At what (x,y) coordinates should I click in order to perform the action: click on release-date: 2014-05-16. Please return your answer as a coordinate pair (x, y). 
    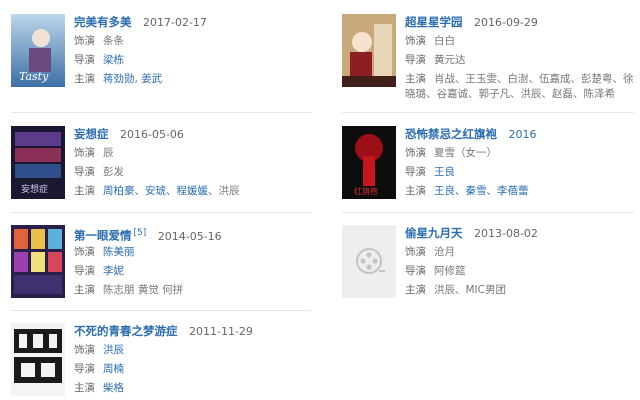
    Looking at the image, I should click on (189, 236).